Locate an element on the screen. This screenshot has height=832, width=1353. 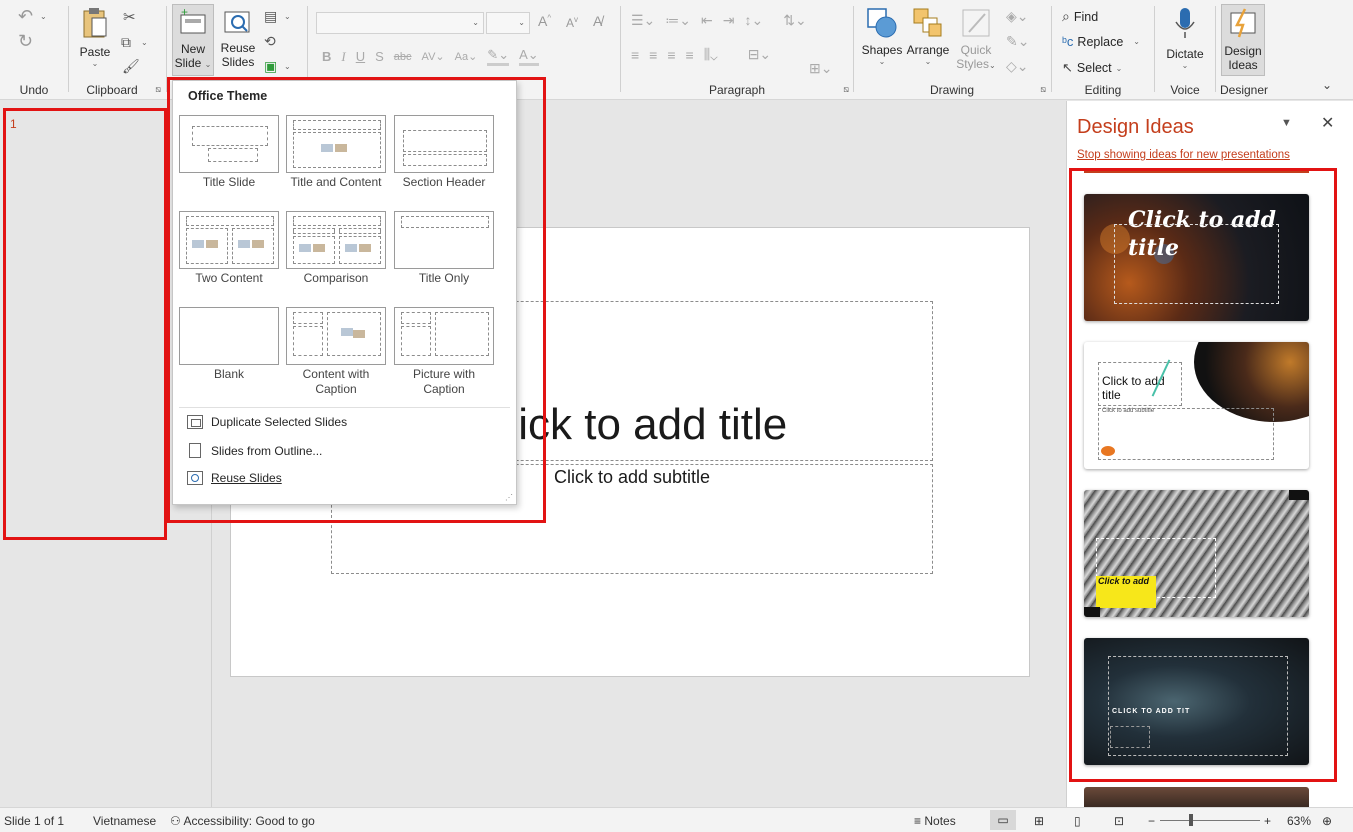
pane-options-icon: ▼ is located at coordinates (1286, 123).